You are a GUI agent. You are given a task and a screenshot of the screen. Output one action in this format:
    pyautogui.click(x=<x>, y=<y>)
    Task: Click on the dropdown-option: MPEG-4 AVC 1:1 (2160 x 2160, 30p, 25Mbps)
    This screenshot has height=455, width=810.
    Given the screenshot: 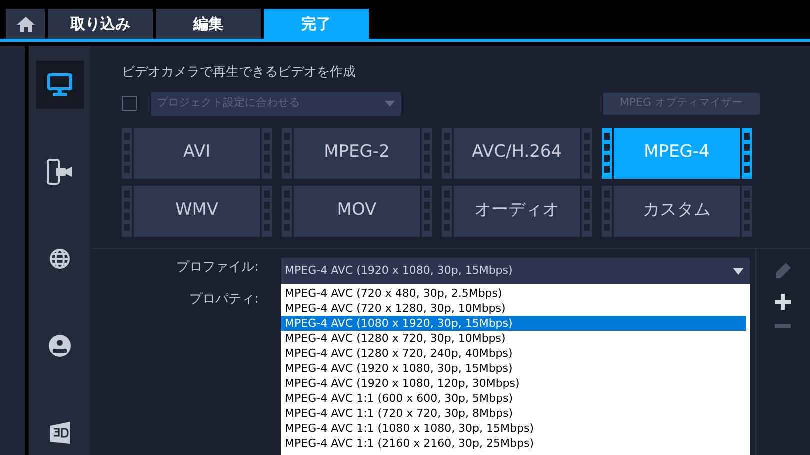 What is the action you would take?
    pyautogui.click(x=513, y=443)
    